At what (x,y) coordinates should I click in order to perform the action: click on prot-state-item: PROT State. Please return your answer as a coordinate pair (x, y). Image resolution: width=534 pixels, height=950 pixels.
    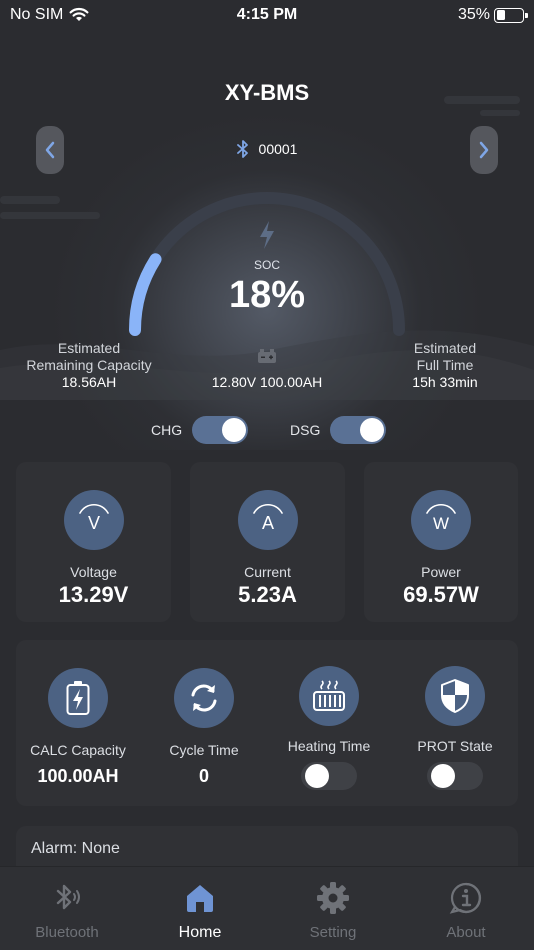
    Looking at the image, I should click on (455, 728).